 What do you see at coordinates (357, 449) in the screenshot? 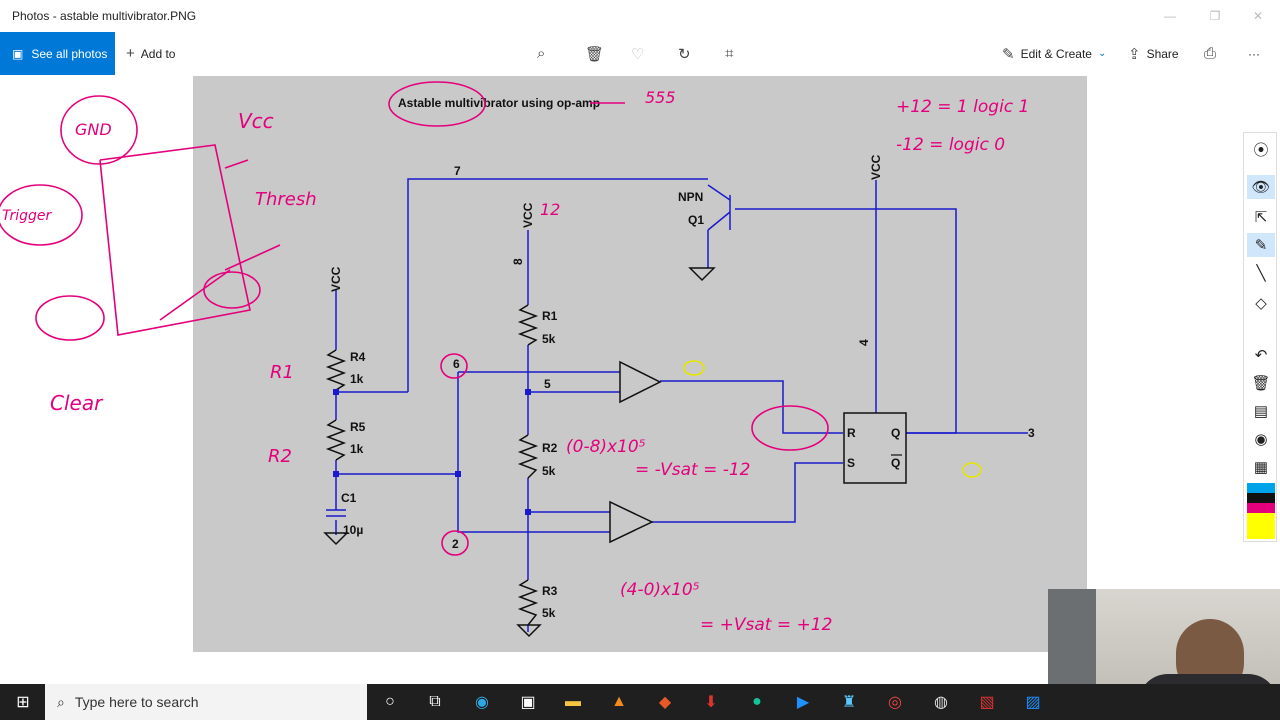
I see `r5-value: 1k` at bounding box center [357, 449].